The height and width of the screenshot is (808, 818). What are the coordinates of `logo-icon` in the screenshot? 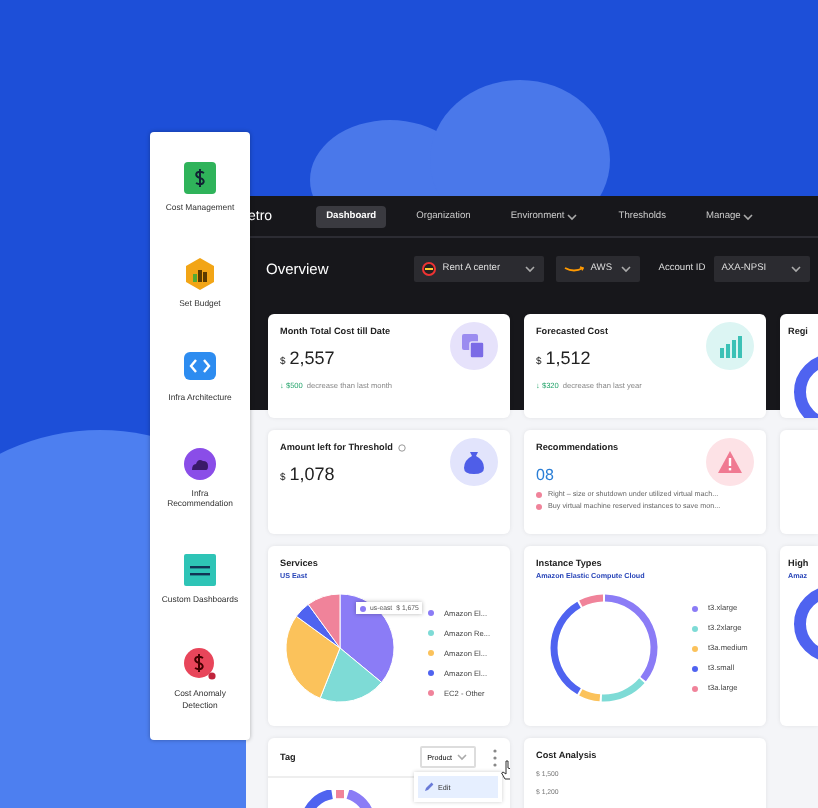 It's located at (429, 269).